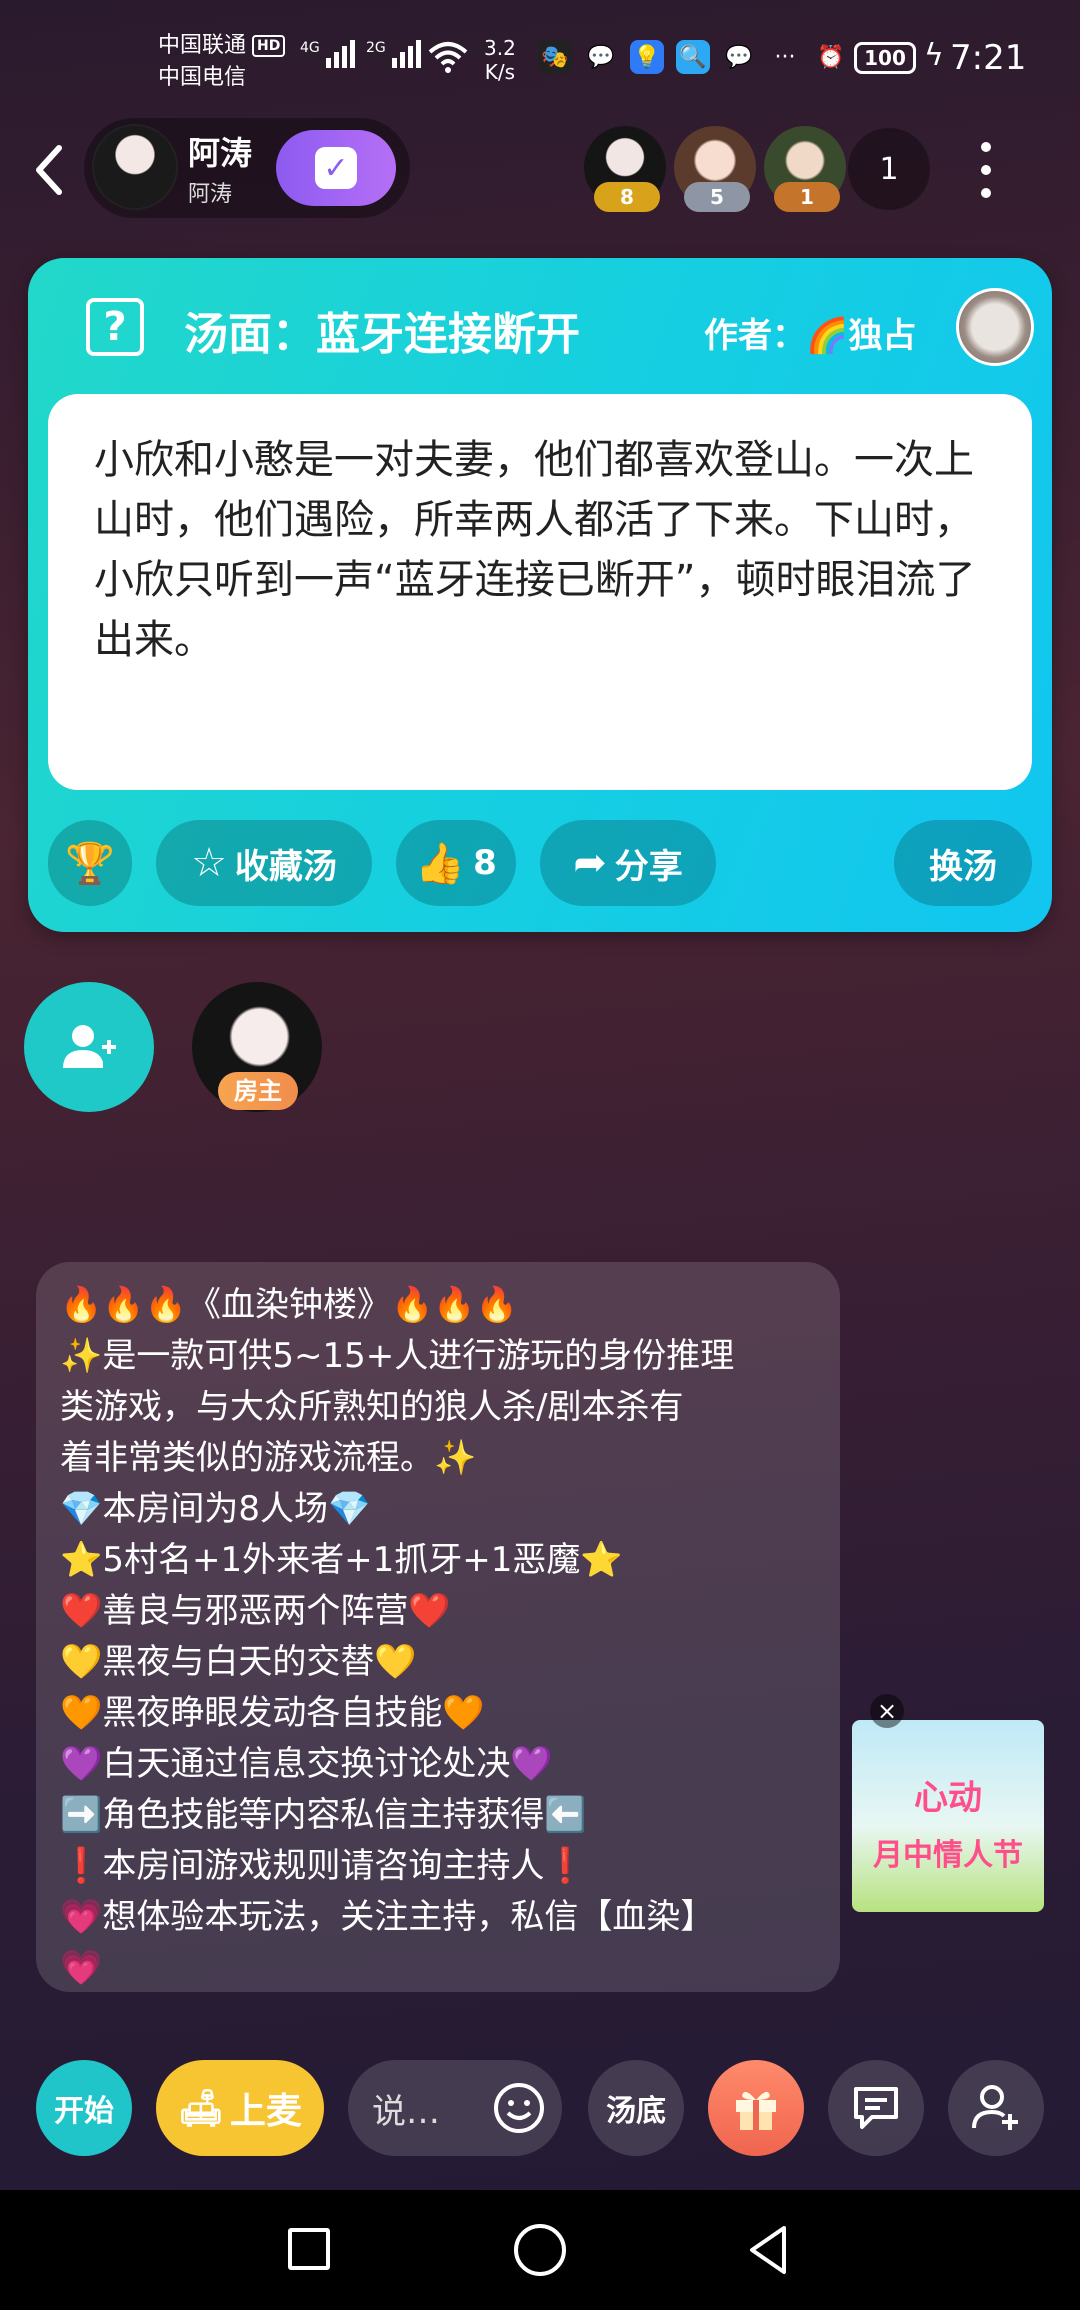 The image size is (1080, 2310). Describe the element at coordinates (590, 863) in the screenshot. I see `share-arrow-icon: ➦` at that location.